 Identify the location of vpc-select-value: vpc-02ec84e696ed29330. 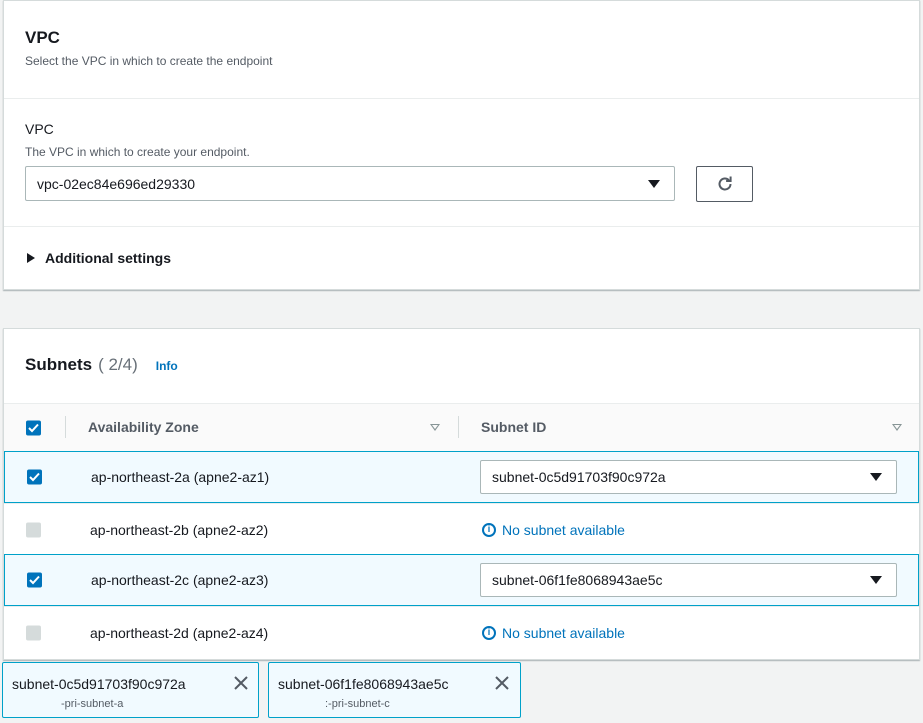
(116, 183).